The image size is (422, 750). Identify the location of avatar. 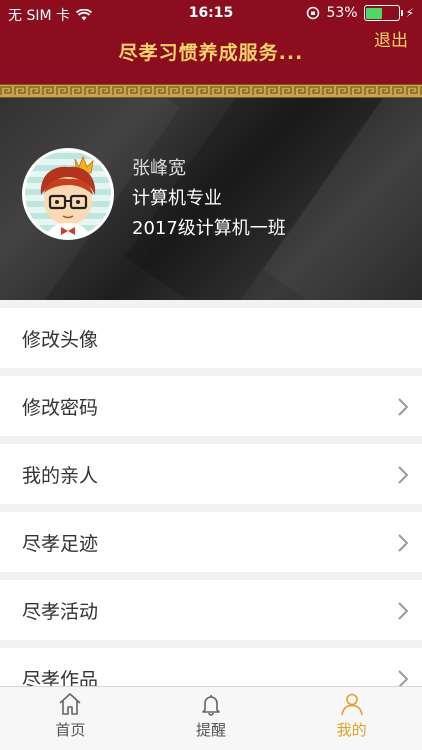
(68, 194).